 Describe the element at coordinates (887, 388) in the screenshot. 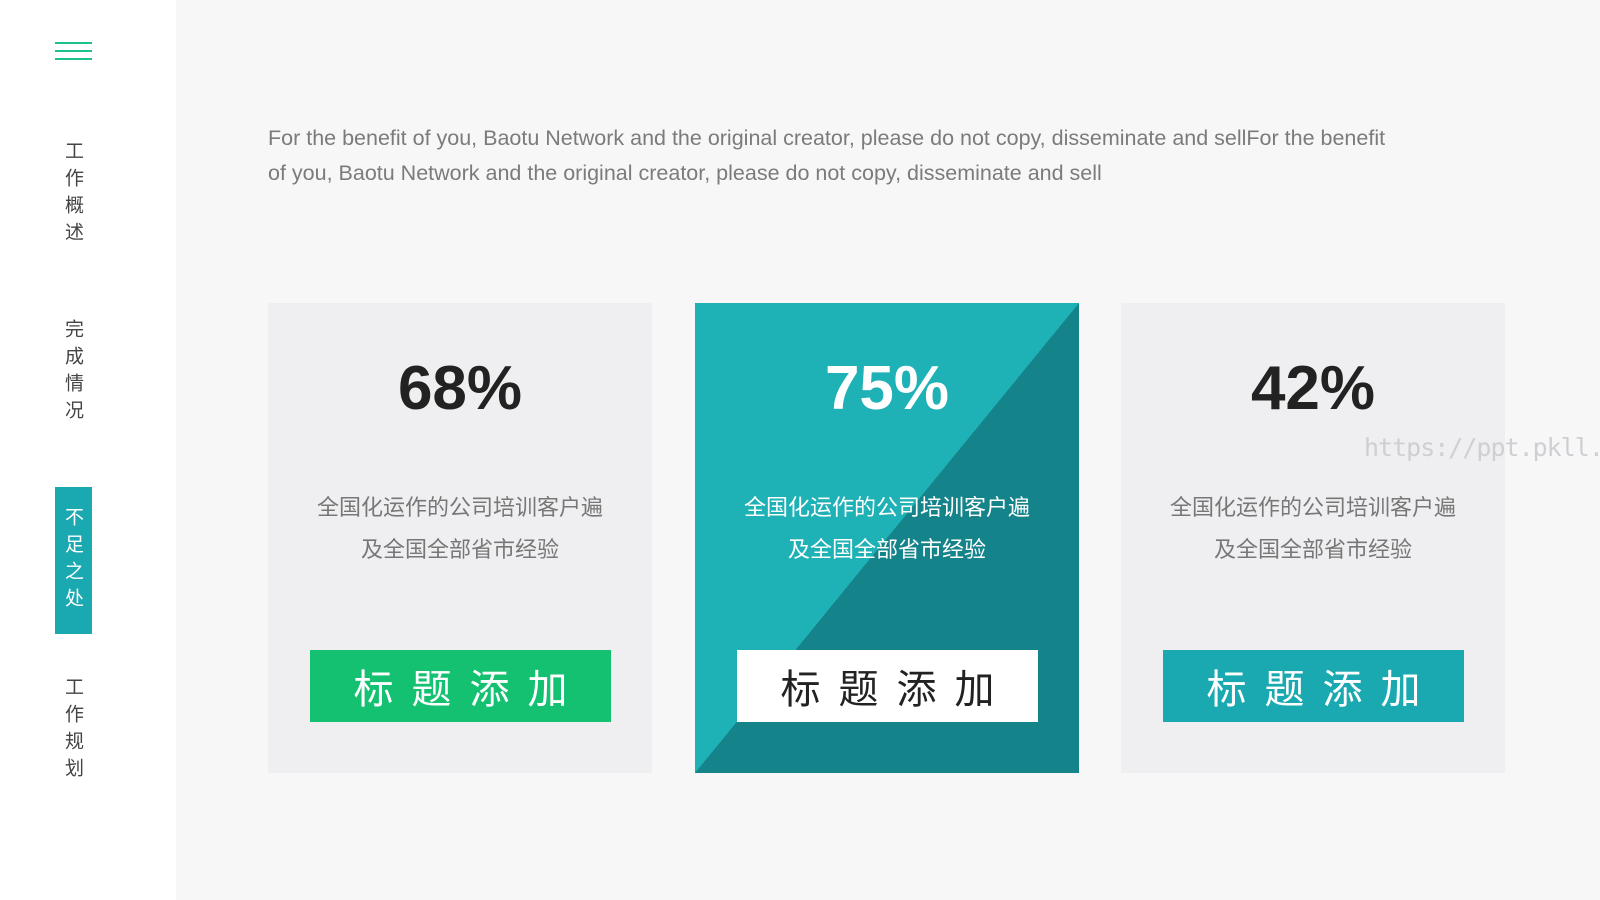

I see `stat-percent: 75%` at that location.